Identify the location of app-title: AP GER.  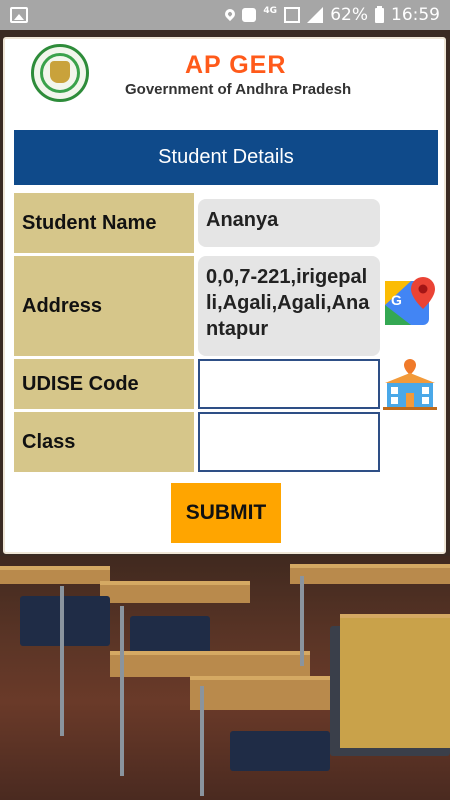
(236, 65).